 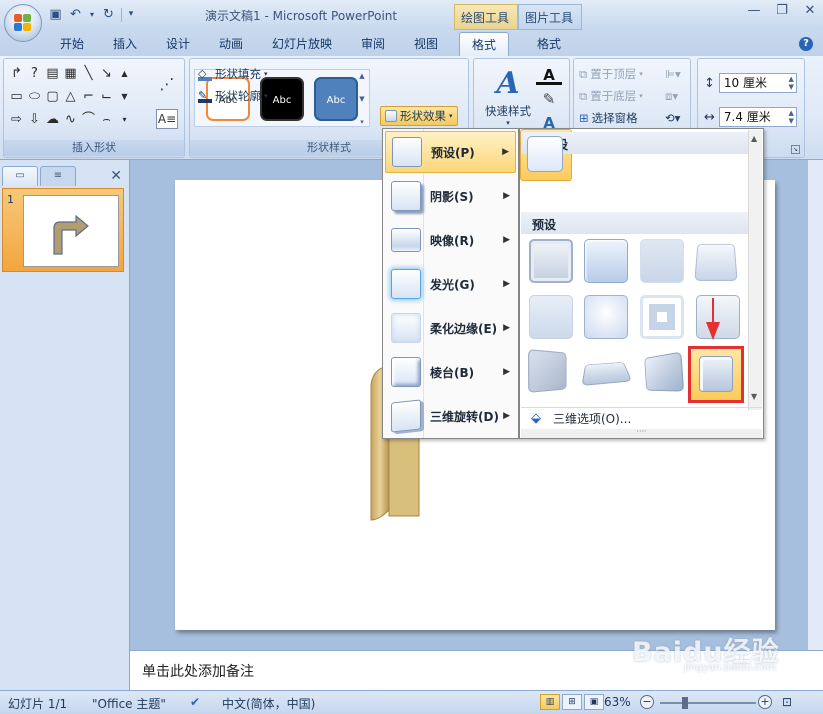 I want to click on tab-design: 设计, so click(x=178, y=43).